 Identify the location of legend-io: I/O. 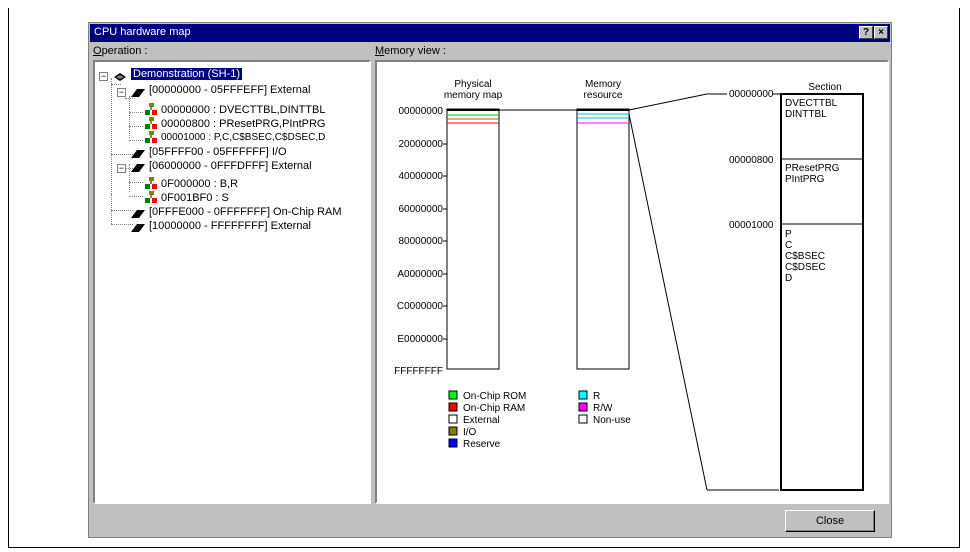
(470, 432).